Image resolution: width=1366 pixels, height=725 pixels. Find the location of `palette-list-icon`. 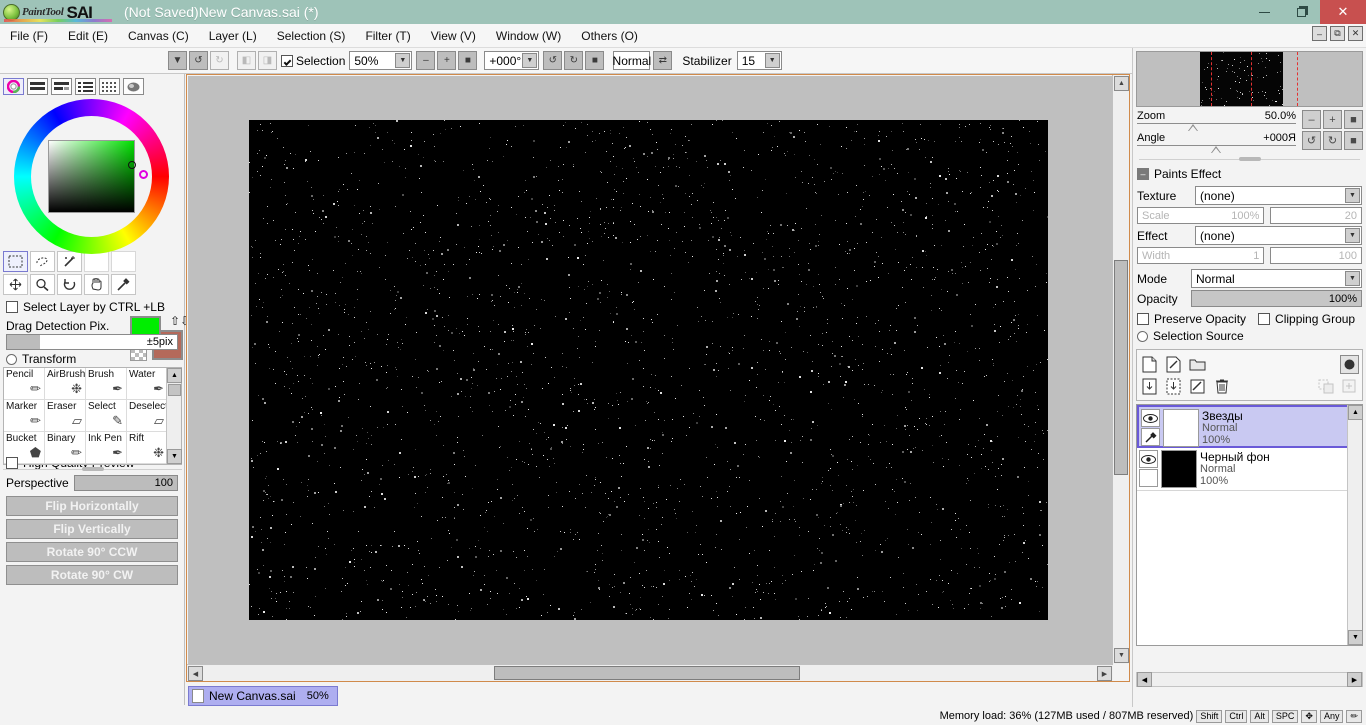

palette-list-icon is located at coordinates (85, 86).